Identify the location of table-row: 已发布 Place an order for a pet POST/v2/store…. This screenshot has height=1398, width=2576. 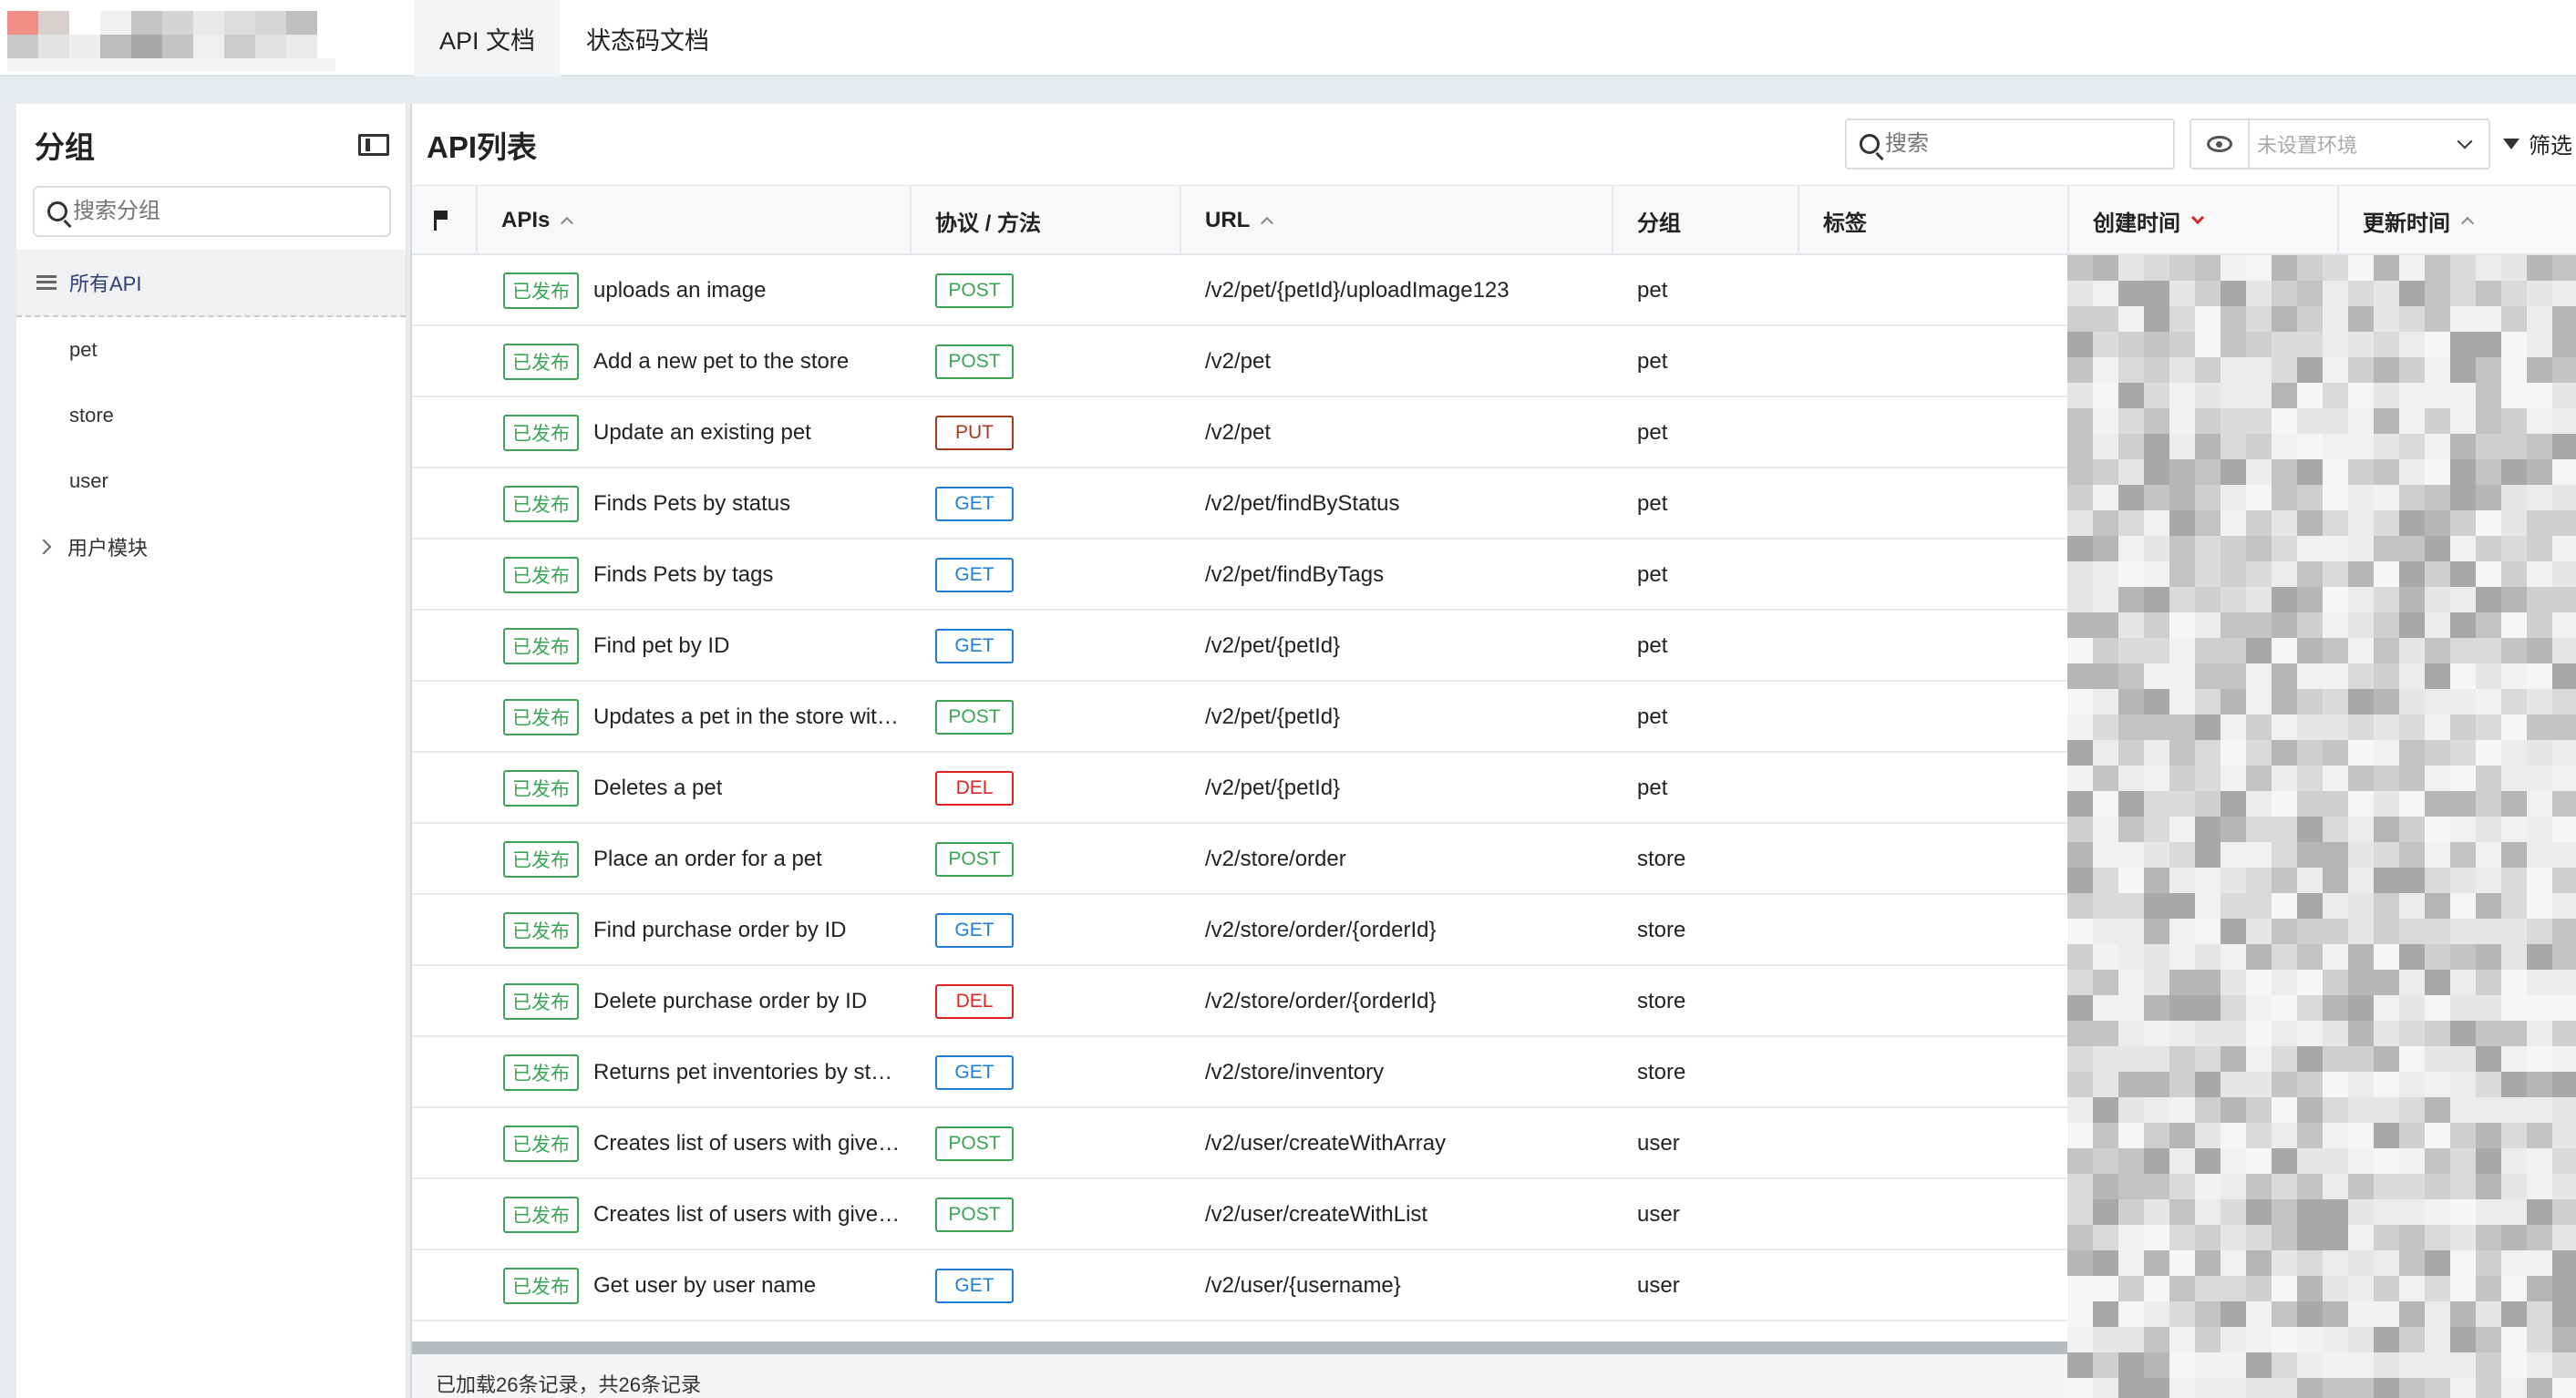
(1239, 859).